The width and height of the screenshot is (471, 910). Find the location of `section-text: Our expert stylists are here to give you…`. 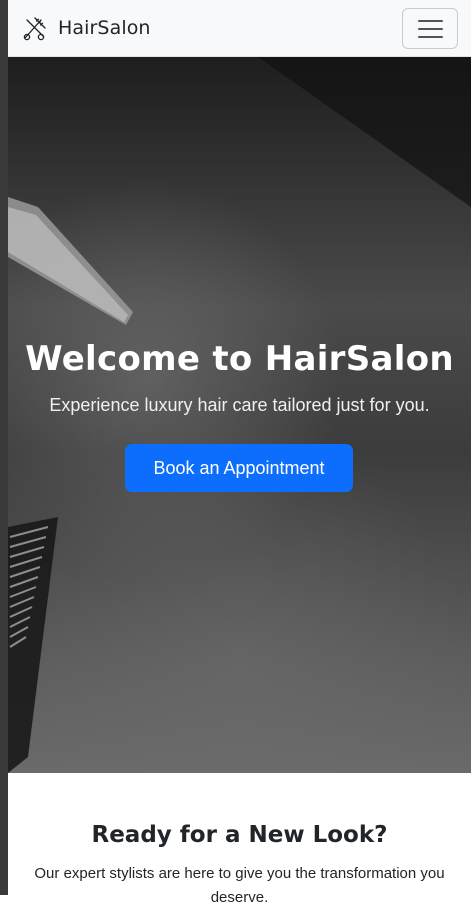

section-text: Our expert stylists are here to give you… is located at coordinates (239, 885).